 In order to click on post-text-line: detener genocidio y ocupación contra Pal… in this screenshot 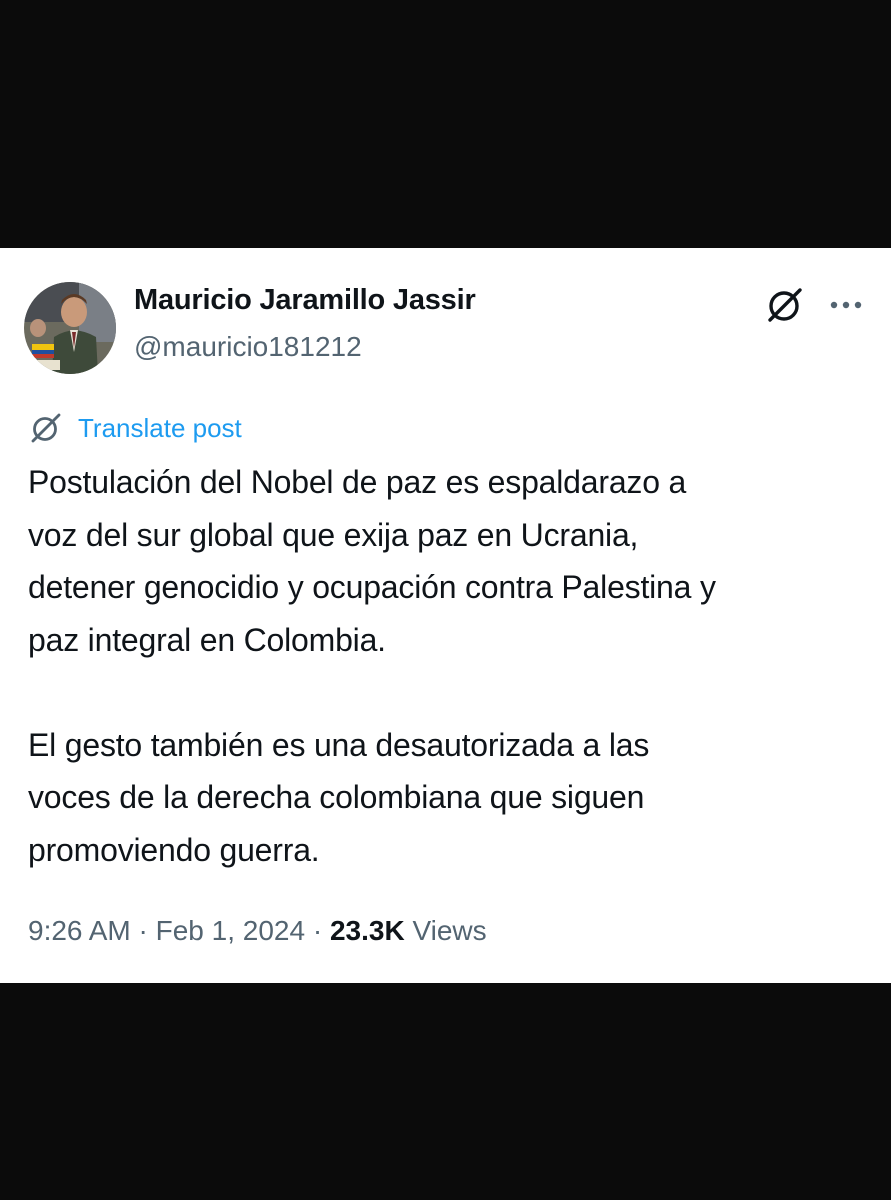, I will do `click(372, 587)`.